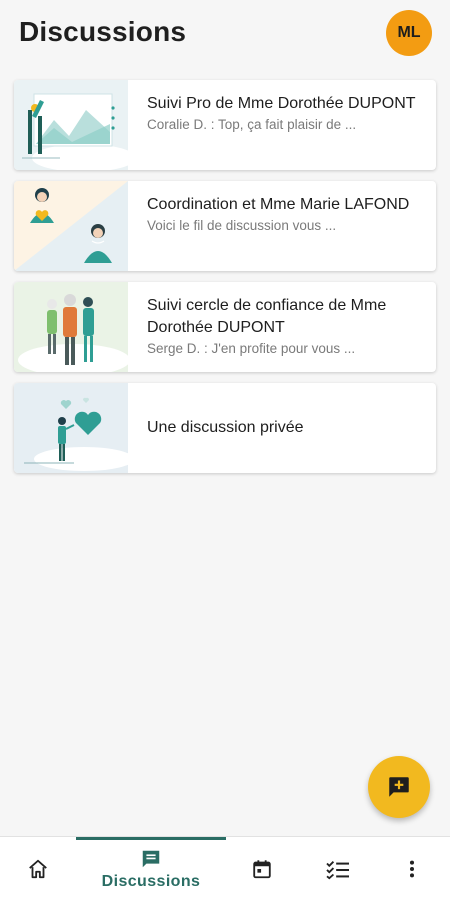 This screenshot has width=450, height=900. I want to click on nav-calendar, so click(262, 868).